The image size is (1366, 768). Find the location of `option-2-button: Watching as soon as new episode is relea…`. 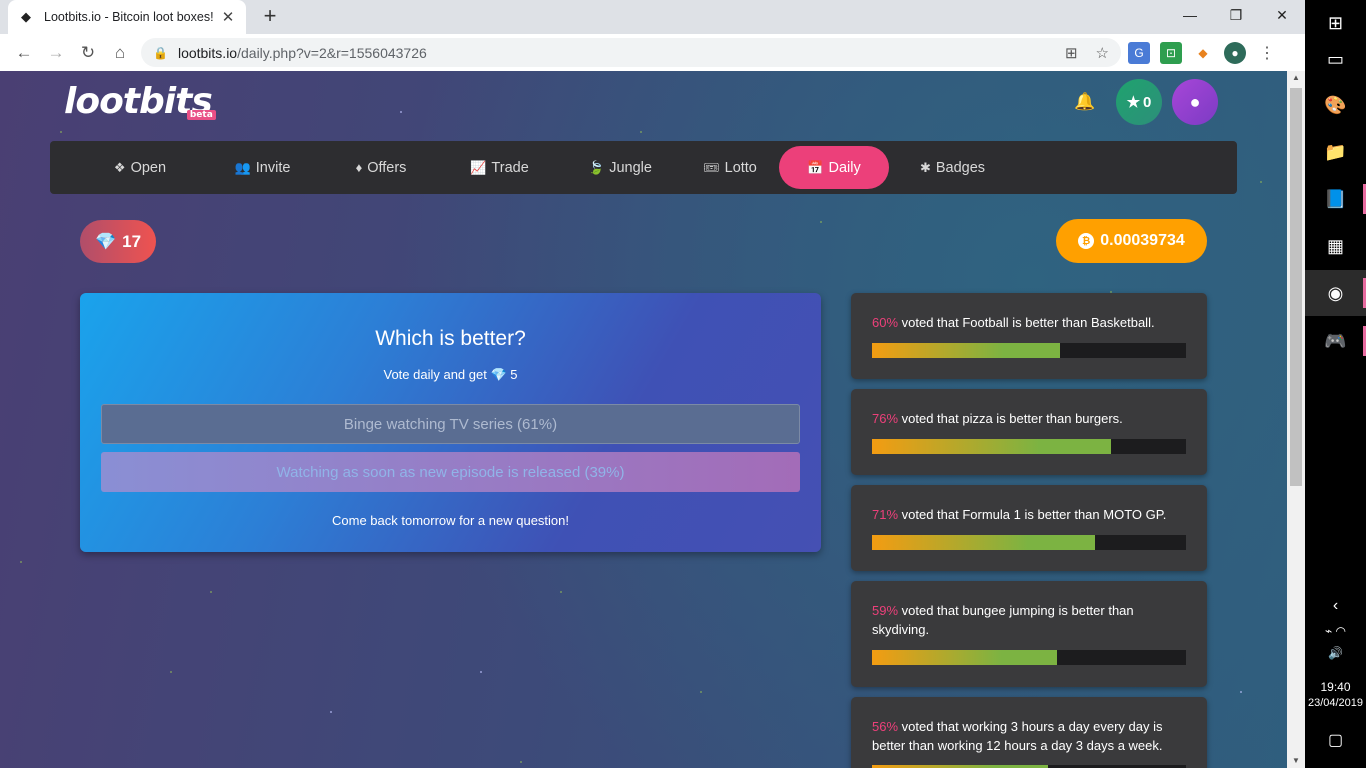

option-2-button: Watching as soon as new episode is relea… is located at coordinates (450, 472).